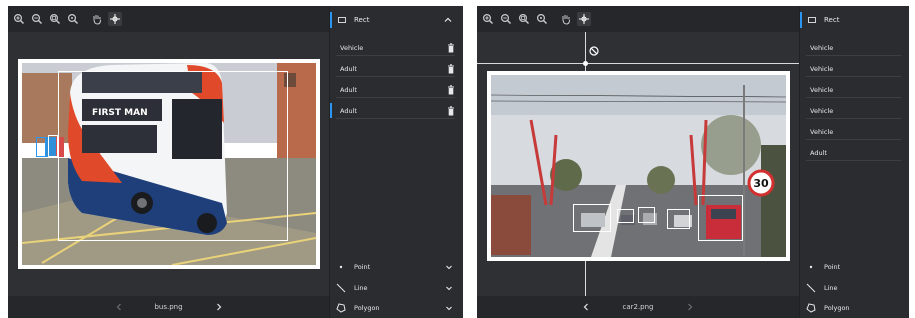  Describe the element at coordinates (638, 63) in the screenshot. I see `crosshair-horizontal-guide` at that location.